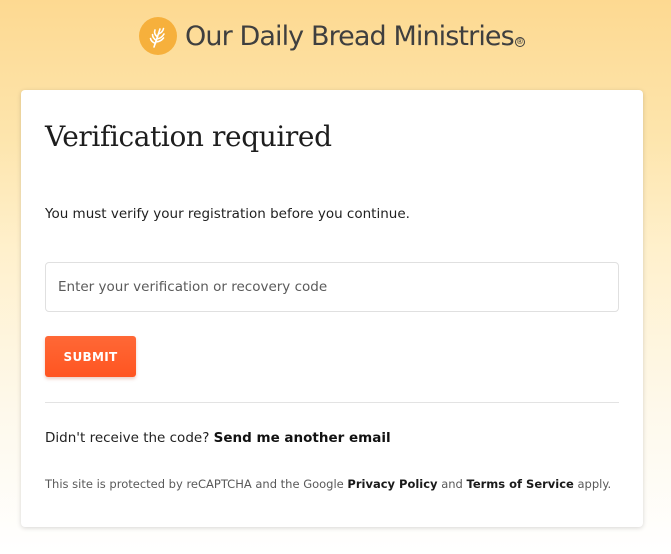  Describe the element at coordinates (350, 36) in the screenshot. I see `brand-name: Our Daily Bread Ministries` at that location.